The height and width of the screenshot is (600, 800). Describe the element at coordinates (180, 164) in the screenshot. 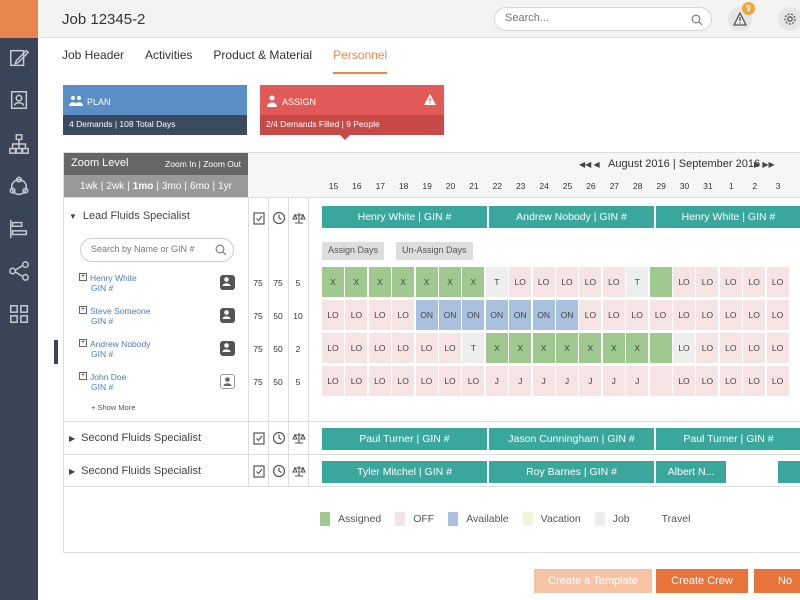

I see `zoom-in-link: Zoom In` at that location.